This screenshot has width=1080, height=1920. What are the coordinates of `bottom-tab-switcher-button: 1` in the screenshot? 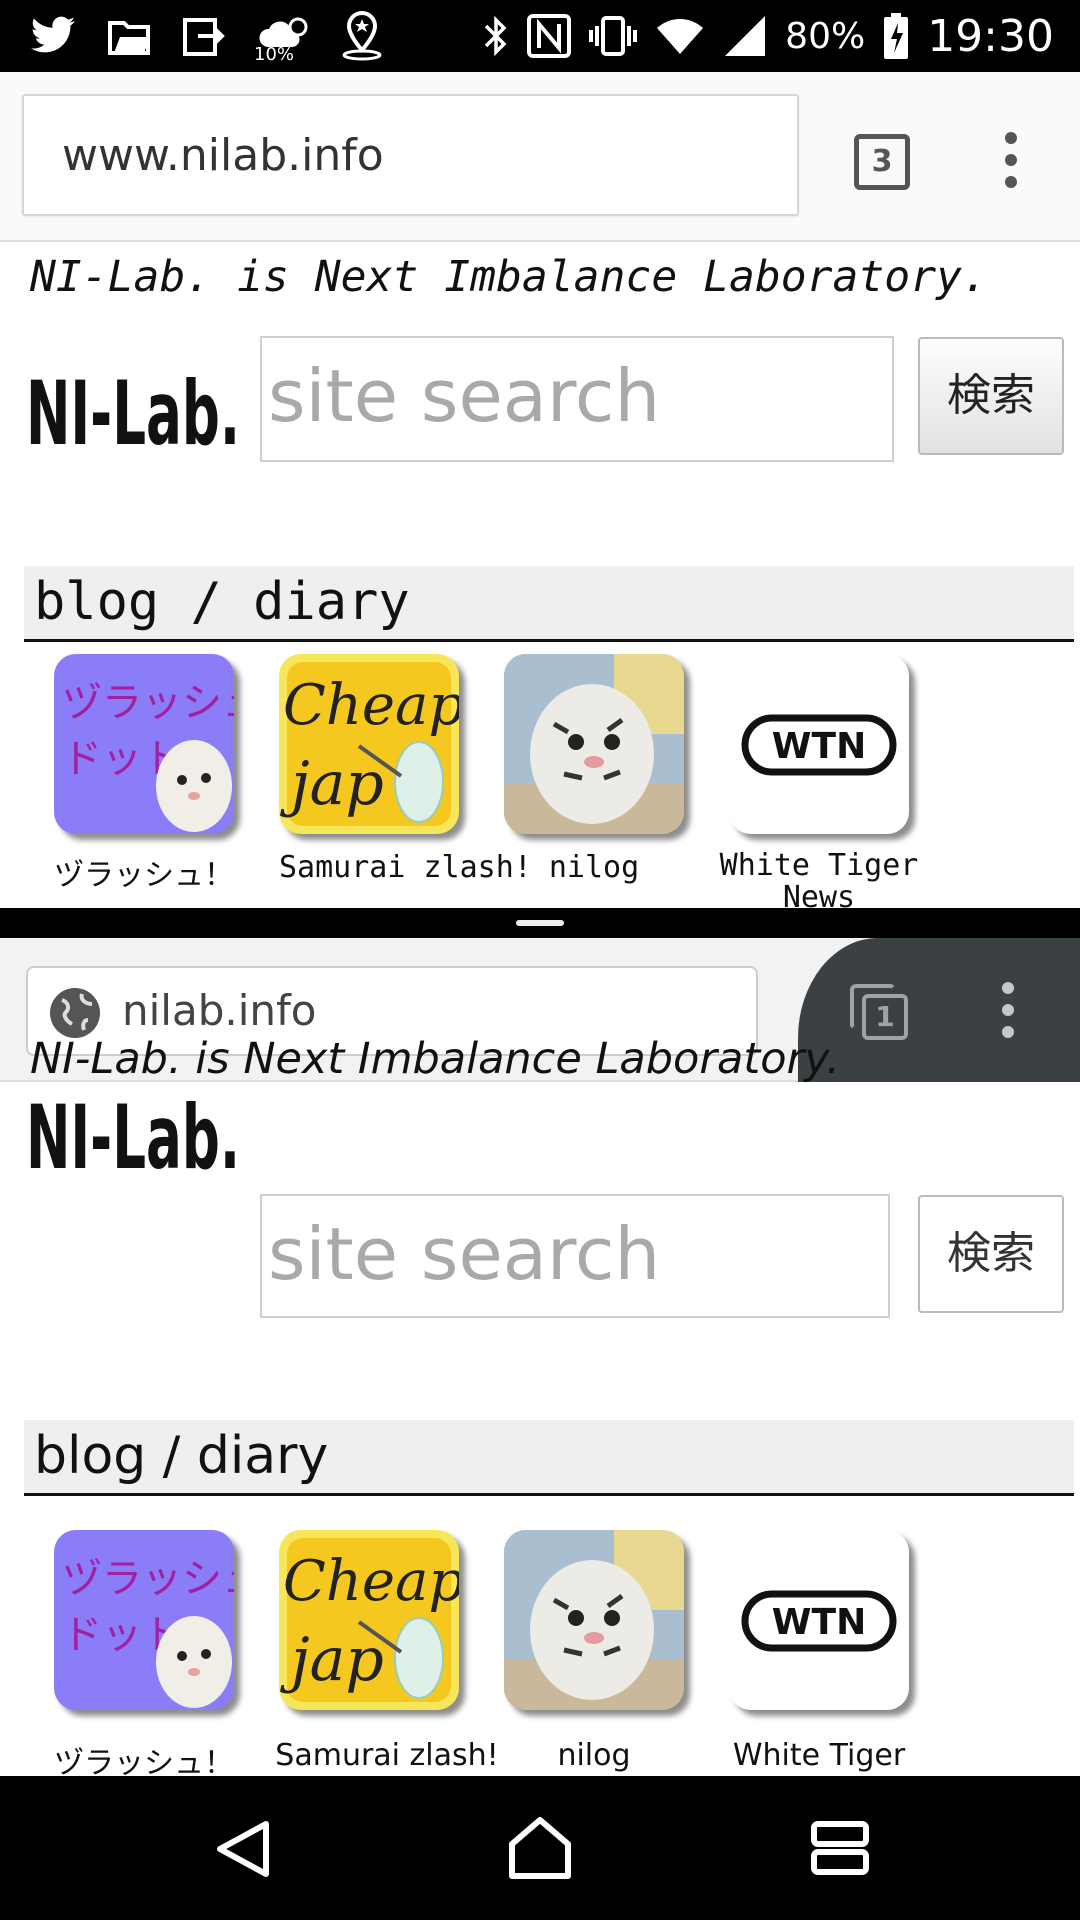 It's located at (879, 1012).